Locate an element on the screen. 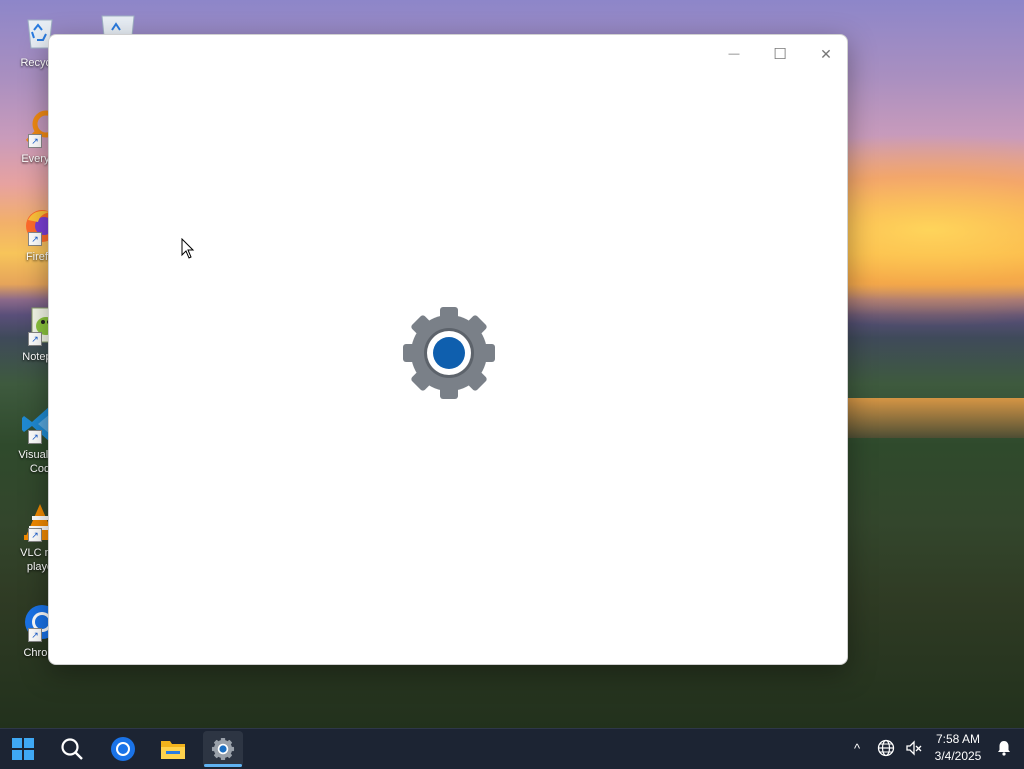 This screenshot has width=1024, height=769. minimize-icon: — is located at coordinates (734, 54).